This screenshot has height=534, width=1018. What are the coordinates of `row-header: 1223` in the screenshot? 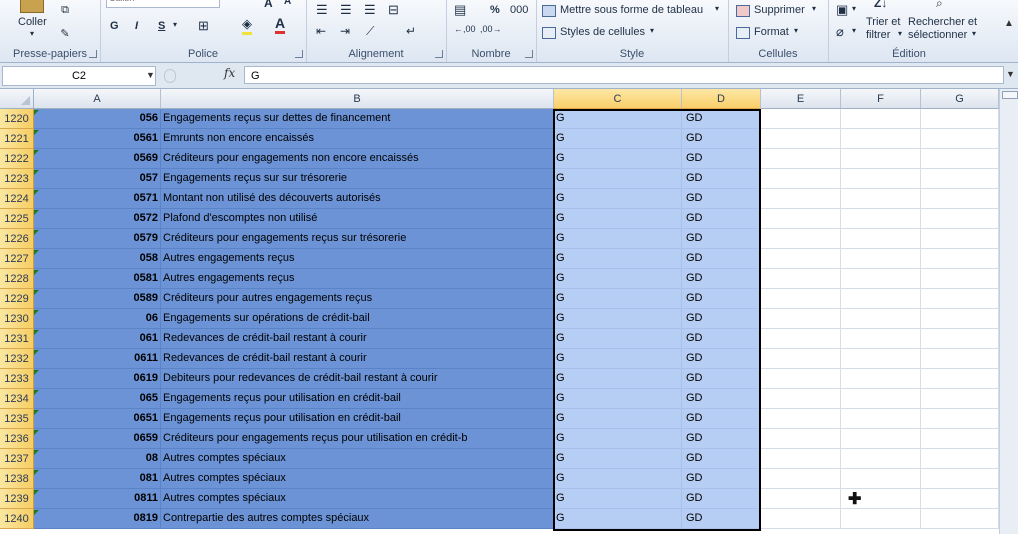 It's located at (17, 179).